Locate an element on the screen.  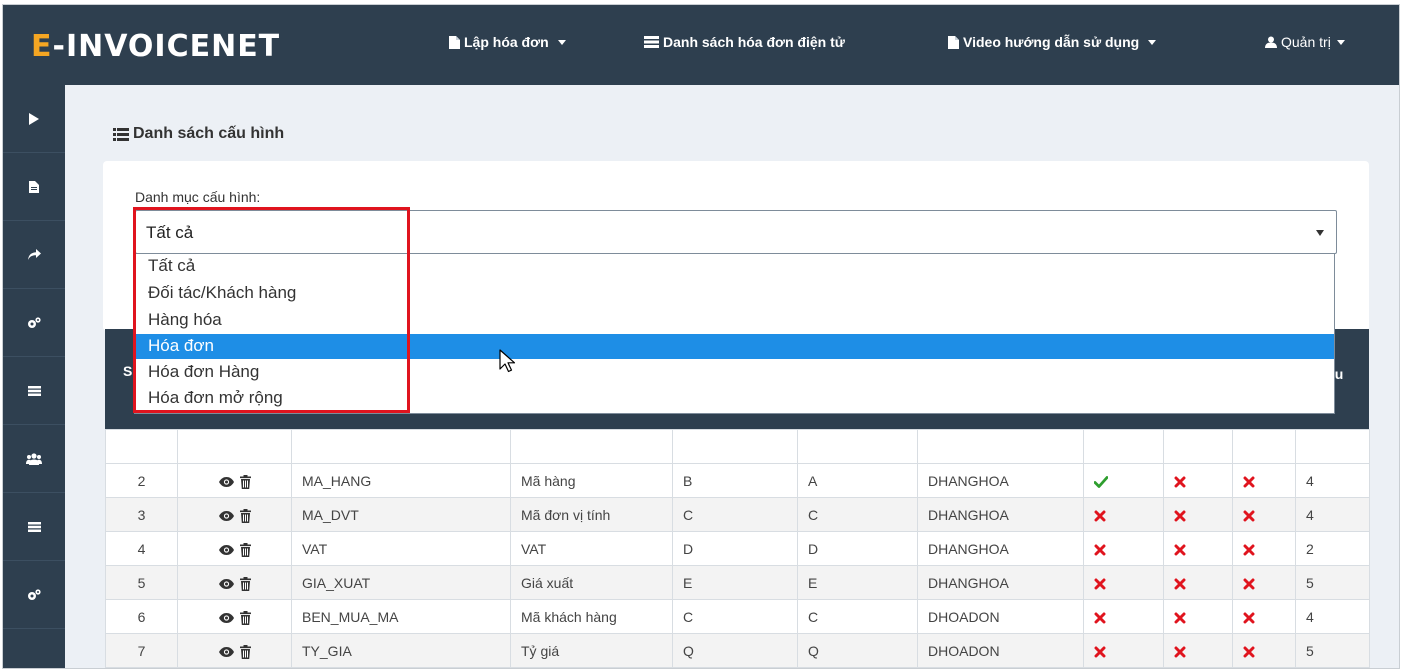
sidebar-item-users is located at coordinates (34, 459).